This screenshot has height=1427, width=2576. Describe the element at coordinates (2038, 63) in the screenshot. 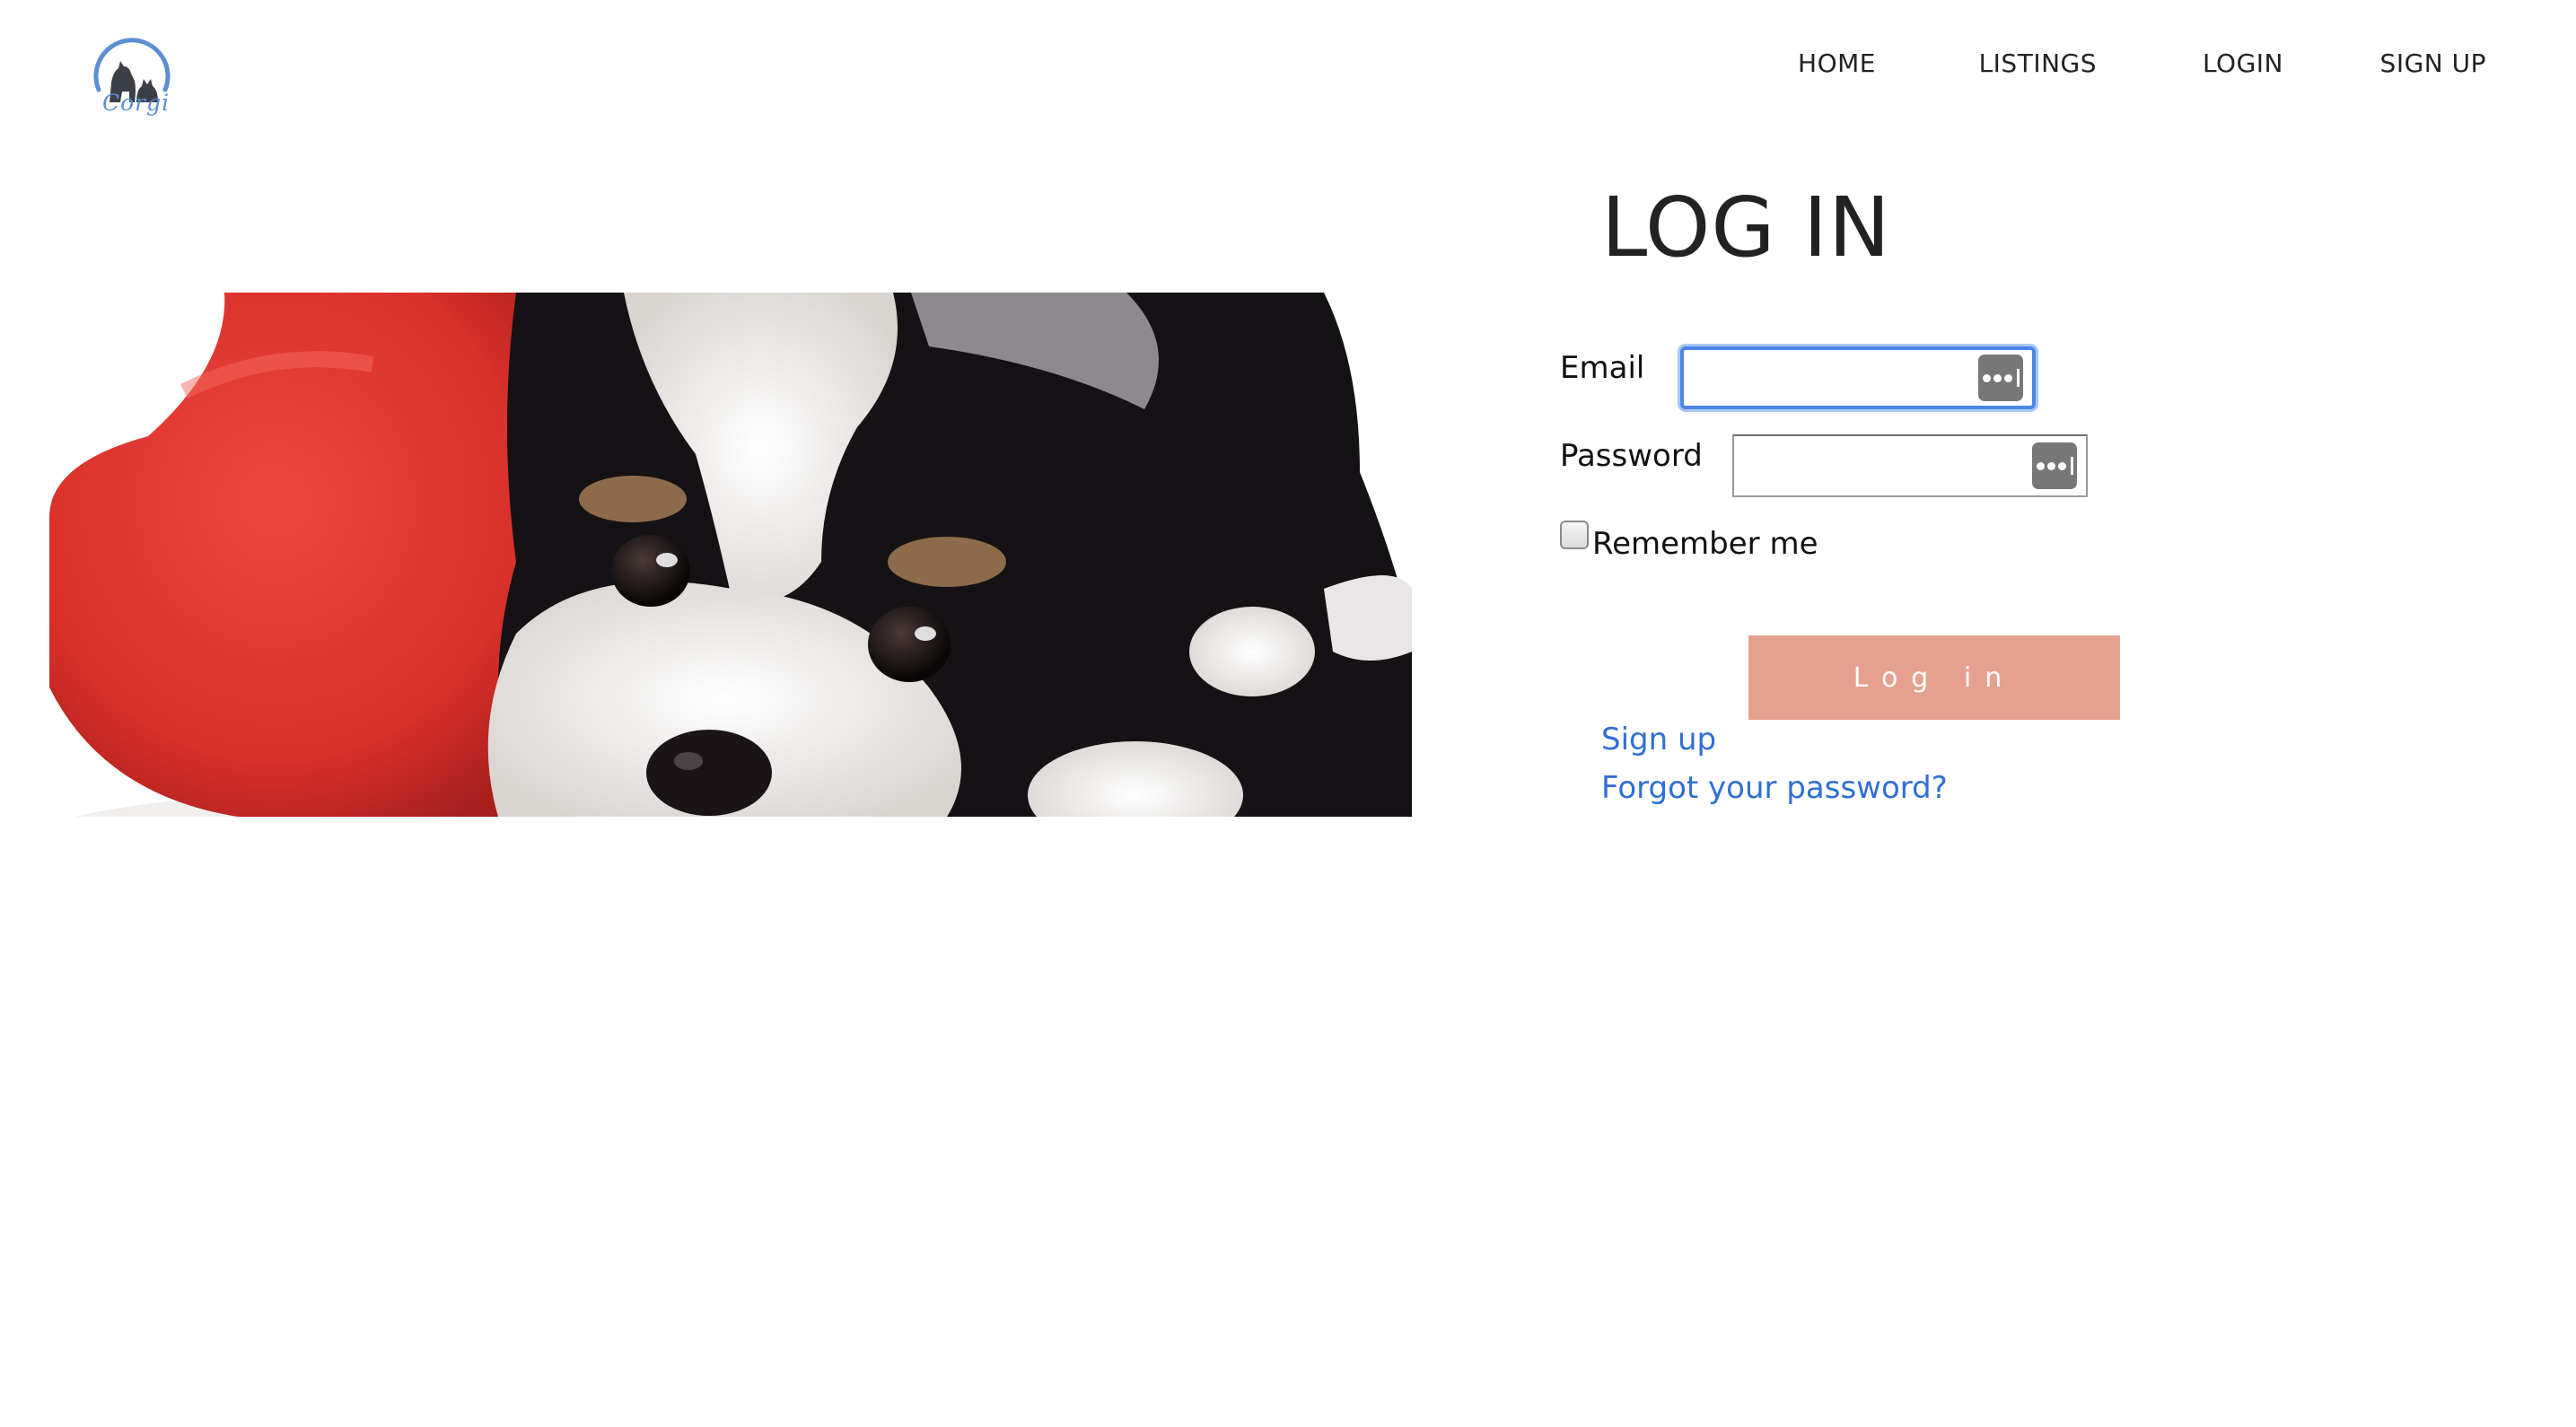

I see `nav-listings: LISTINGS` at that location.